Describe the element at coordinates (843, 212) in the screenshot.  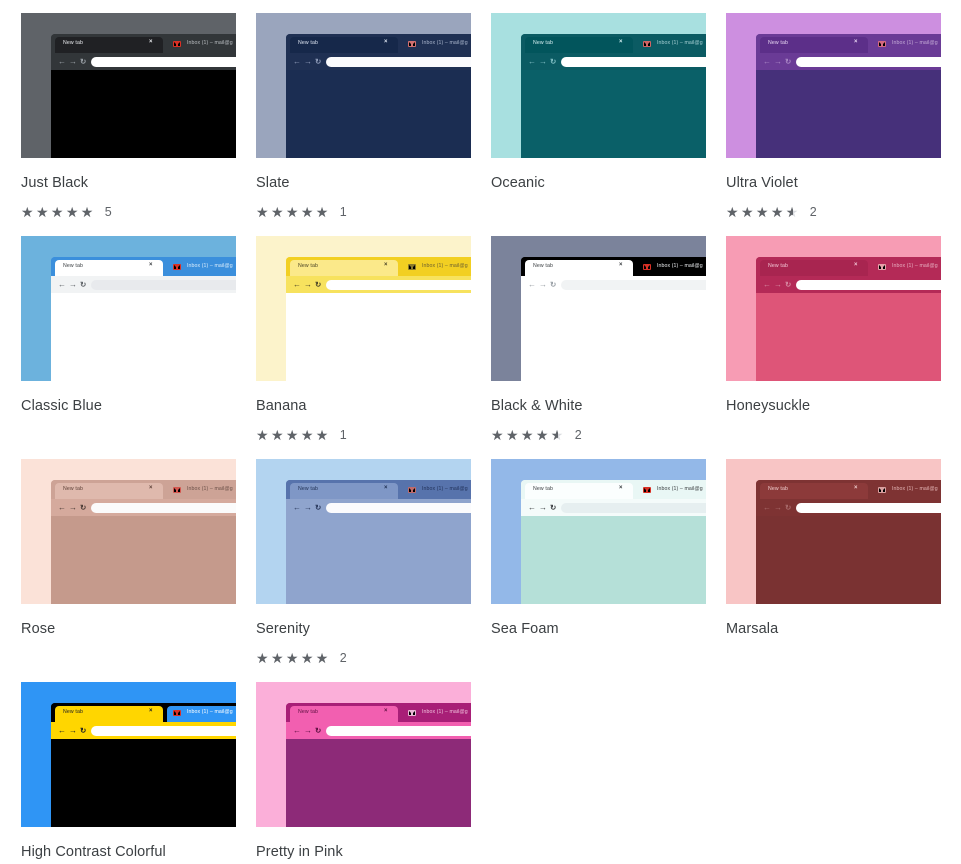
I see `rating-row: ★★★★★★★★★★ 2` at that location.